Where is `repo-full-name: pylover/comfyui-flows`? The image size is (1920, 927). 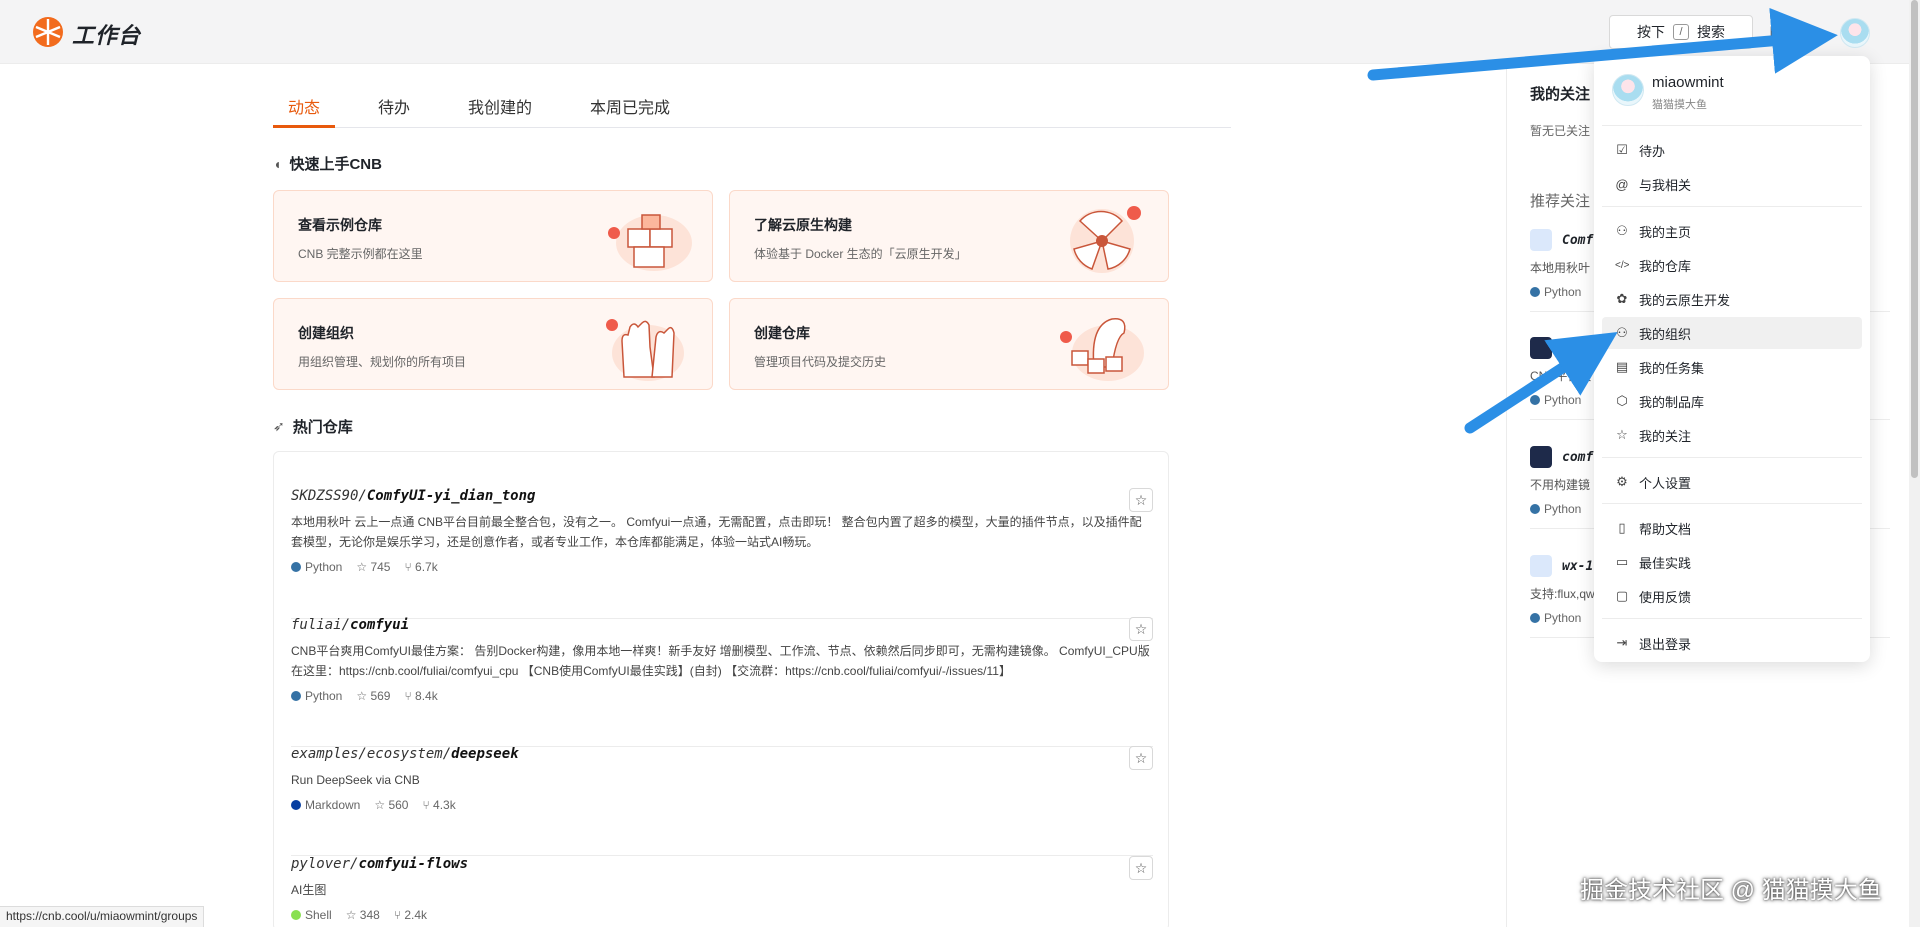
repo-full-name: pylover/comfyui-flows is located at coordinates (722, 864).